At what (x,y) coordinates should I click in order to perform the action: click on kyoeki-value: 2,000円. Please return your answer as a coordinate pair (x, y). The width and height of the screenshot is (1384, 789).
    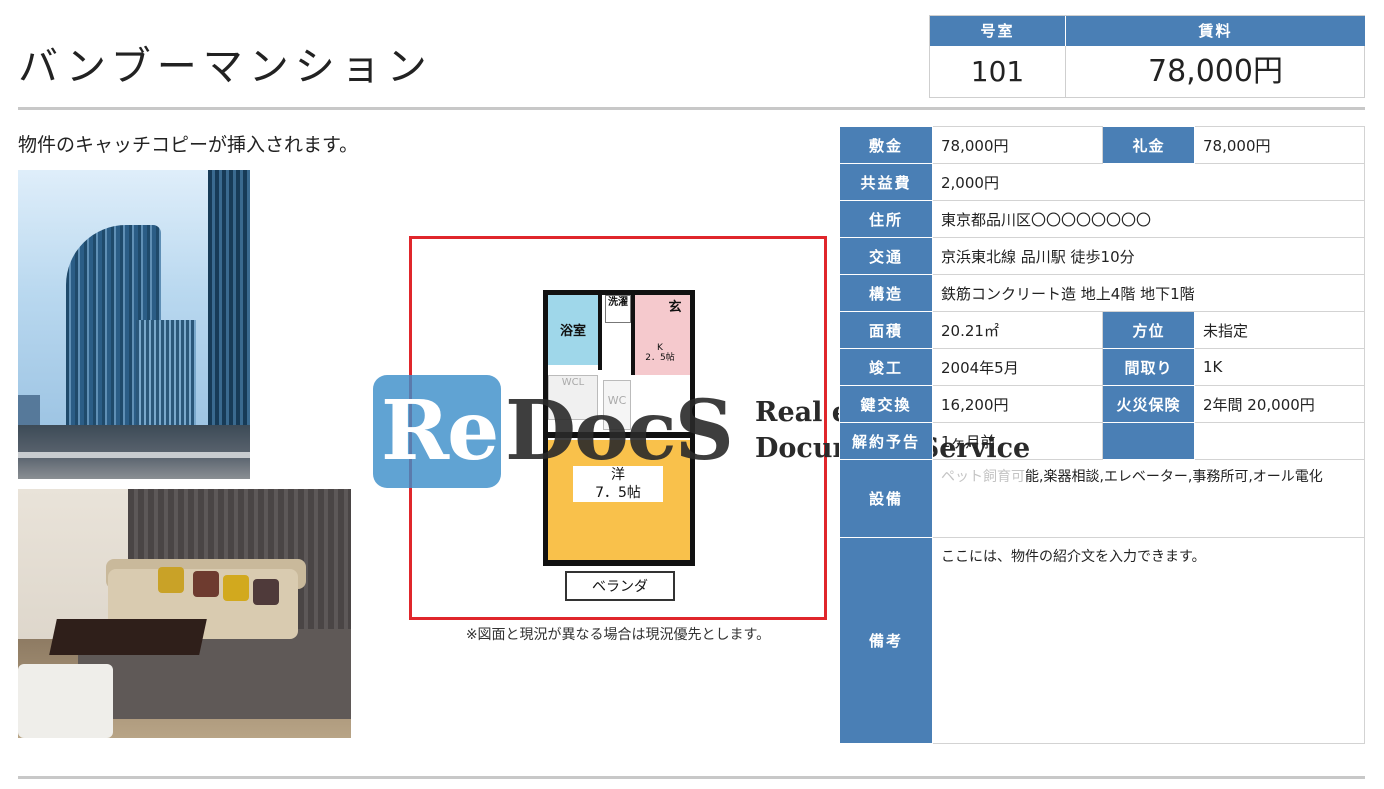
    Looking at the image, I should click on (1148, 182).